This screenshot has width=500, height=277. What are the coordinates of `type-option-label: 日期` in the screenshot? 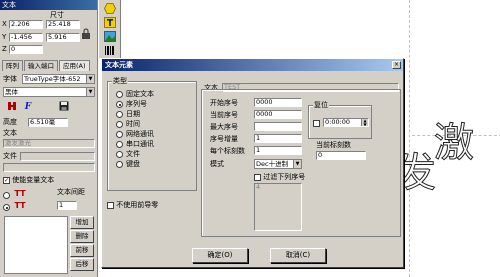 It's located at (133, 114).